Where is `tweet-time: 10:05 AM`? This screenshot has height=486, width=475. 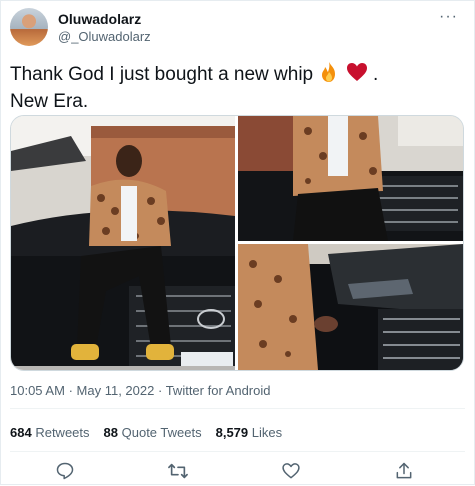 tweet-time: 10:05 AM is located at coordinates (37, 390).